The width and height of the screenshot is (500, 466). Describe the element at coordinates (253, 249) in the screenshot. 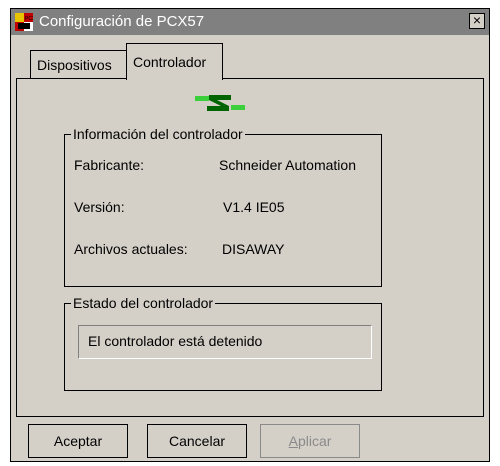

I see `archivos-value: DISAWAY` at that location.